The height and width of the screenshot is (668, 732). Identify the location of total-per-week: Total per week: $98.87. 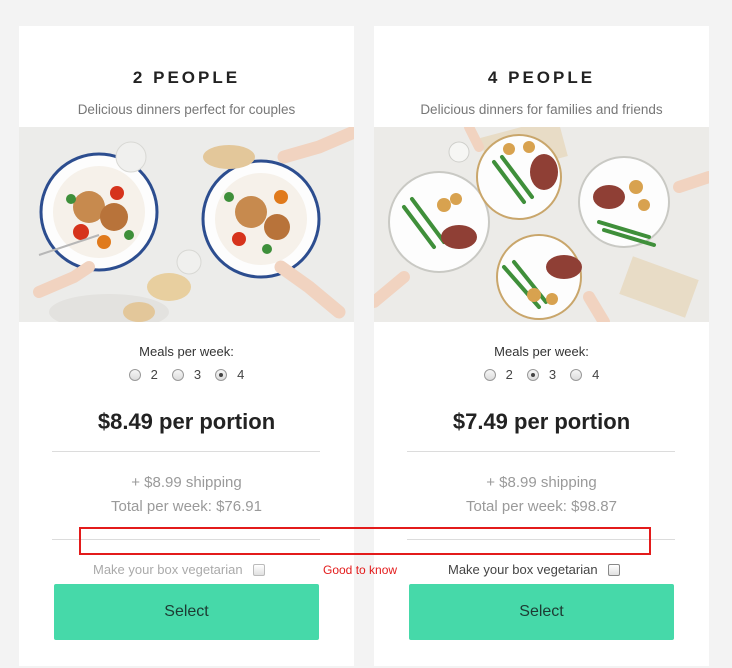
(541, 506).